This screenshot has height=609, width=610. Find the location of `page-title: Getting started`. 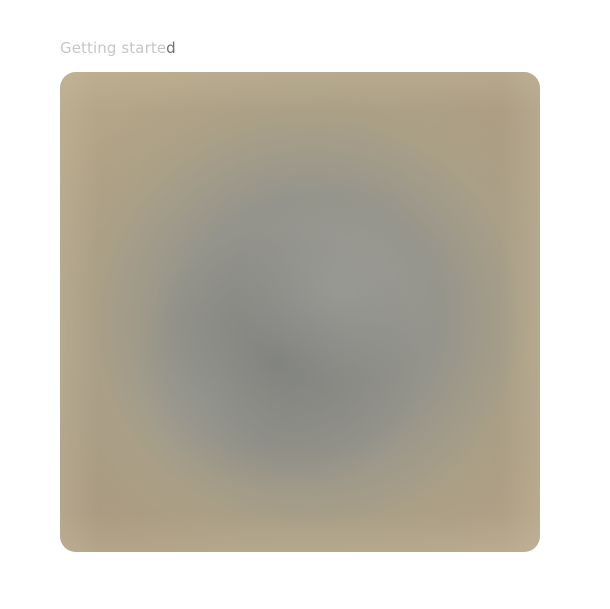

page-title: Getting started is located at coordinates (118, 48).